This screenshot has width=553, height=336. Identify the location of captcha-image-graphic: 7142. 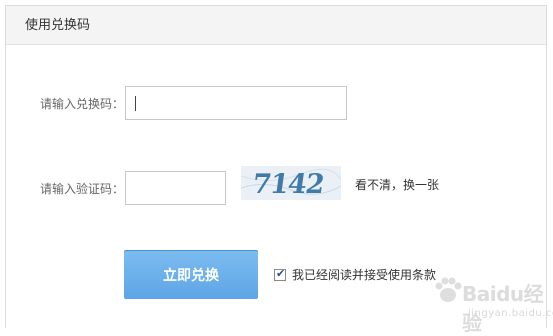
(291, 183).